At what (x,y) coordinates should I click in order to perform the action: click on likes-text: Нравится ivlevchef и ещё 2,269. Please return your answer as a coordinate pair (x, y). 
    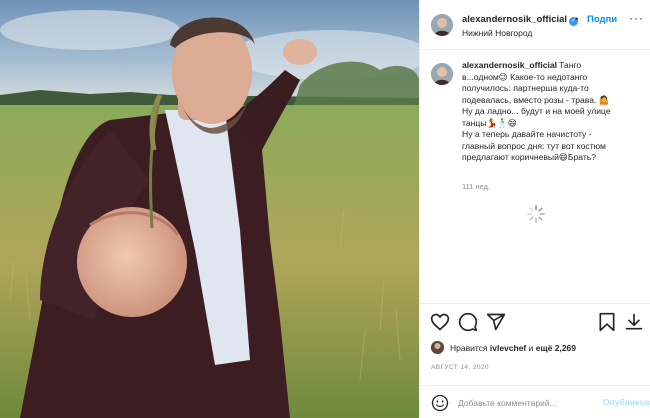
    Looking at the image, I should click on (513, 348).